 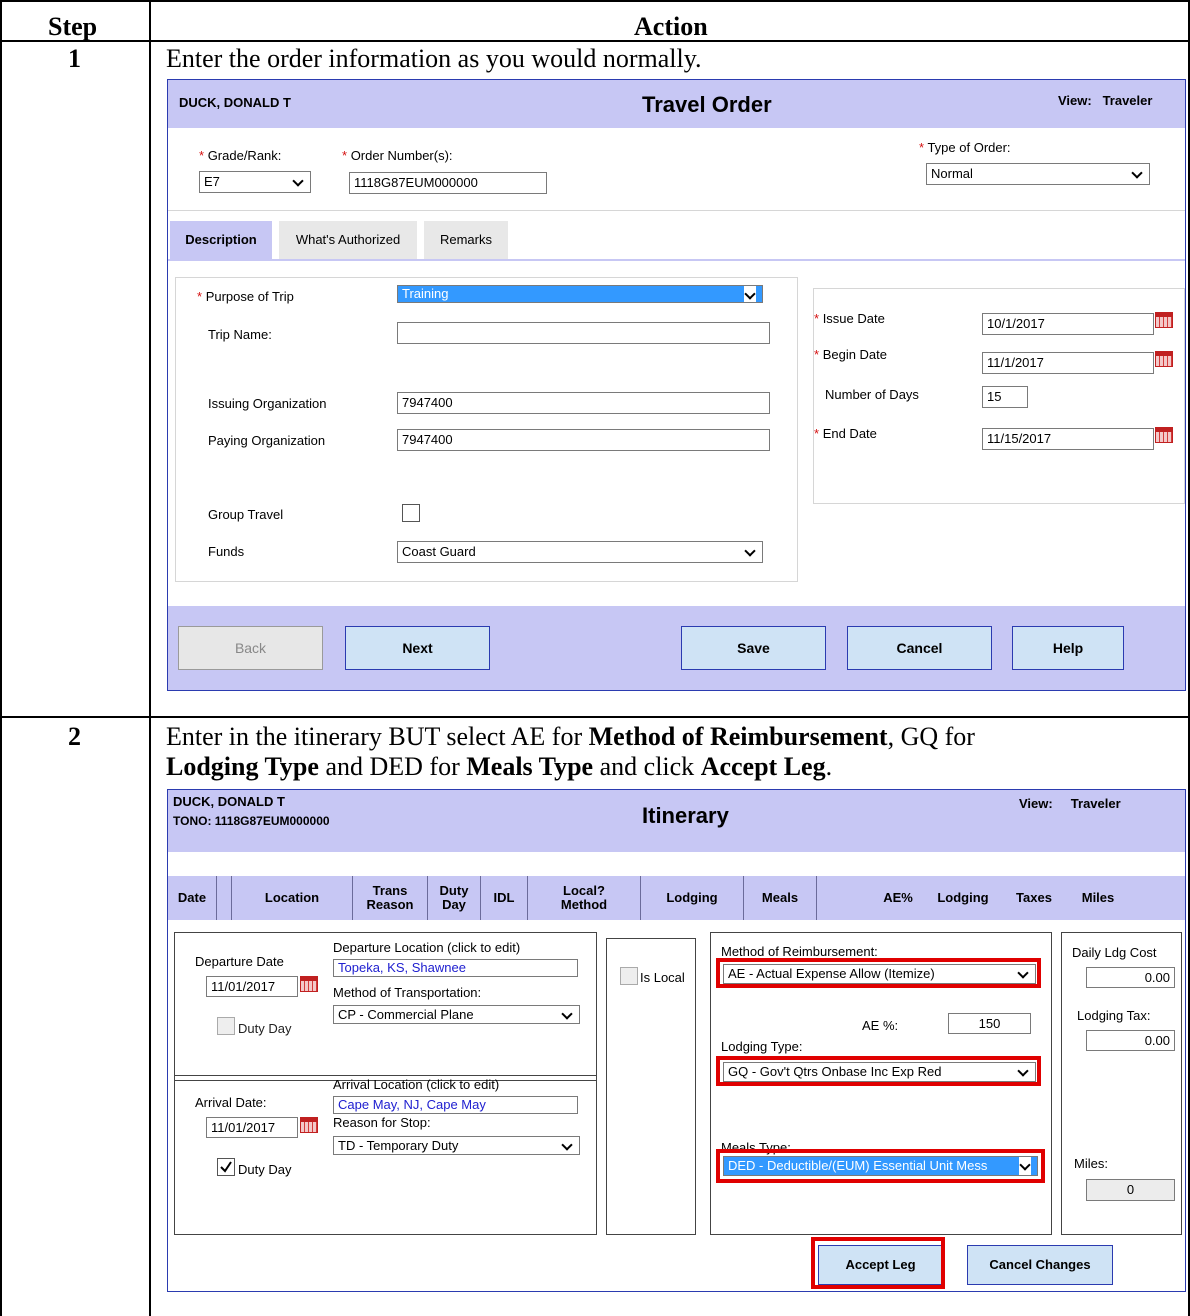 I want to click on trip-name-input, so click(x=583, y=333).